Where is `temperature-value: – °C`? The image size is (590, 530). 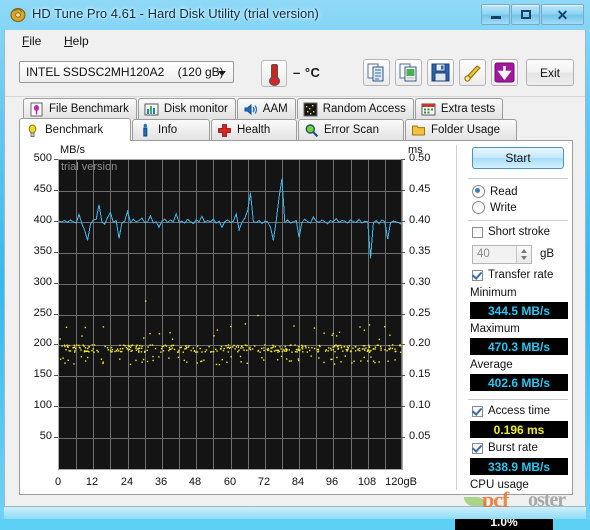
temperature-value: – °C is located at coordinates (307, 72).